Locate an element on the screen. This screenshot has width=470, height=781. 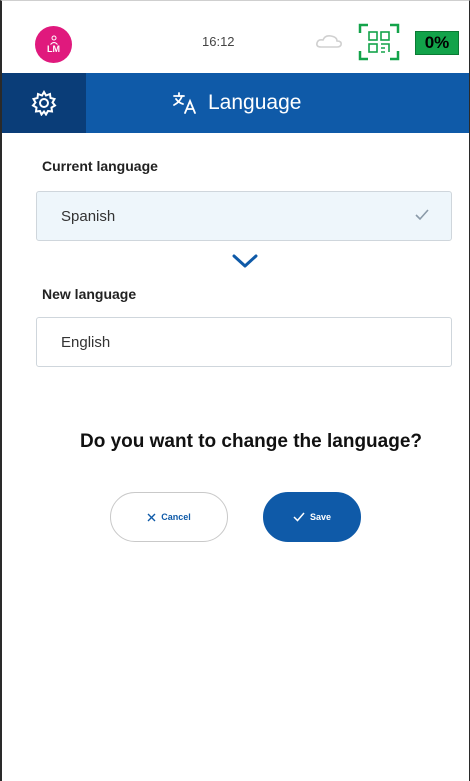
save-button-label: Save is located at coordinates (320, 517).